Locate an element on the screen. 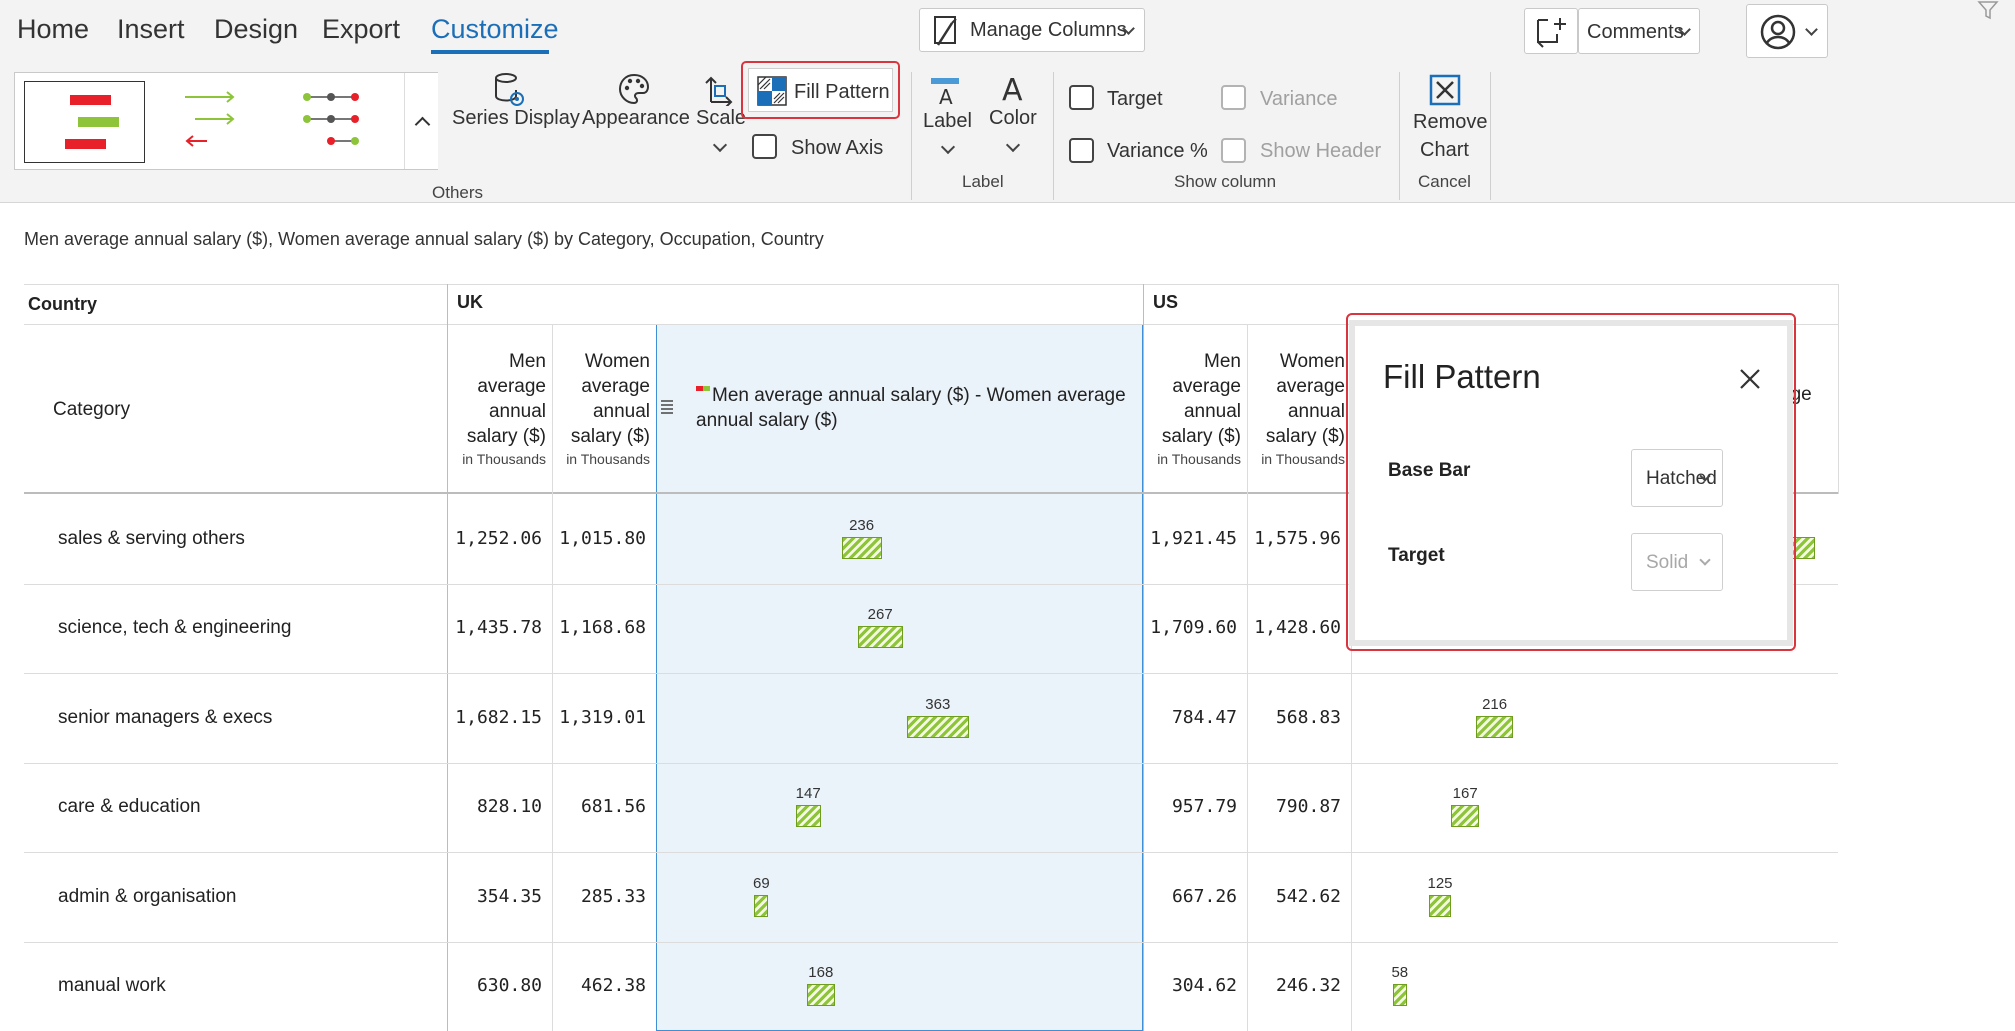 This screenshot has height=1031, width=2015. series-display-button: Series Display is located at coordinates (516, 118).